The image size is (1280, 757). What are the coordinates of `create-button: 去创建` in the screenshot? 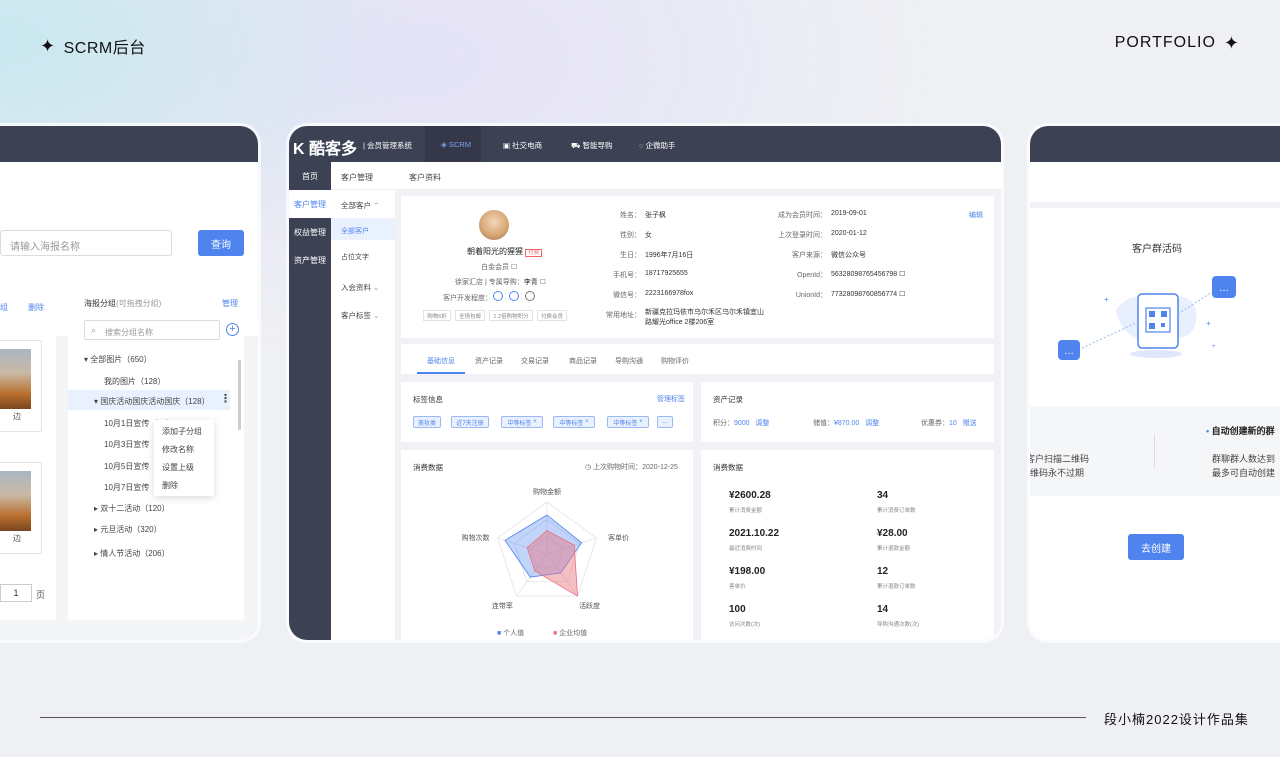 It's located at (1156, 547).